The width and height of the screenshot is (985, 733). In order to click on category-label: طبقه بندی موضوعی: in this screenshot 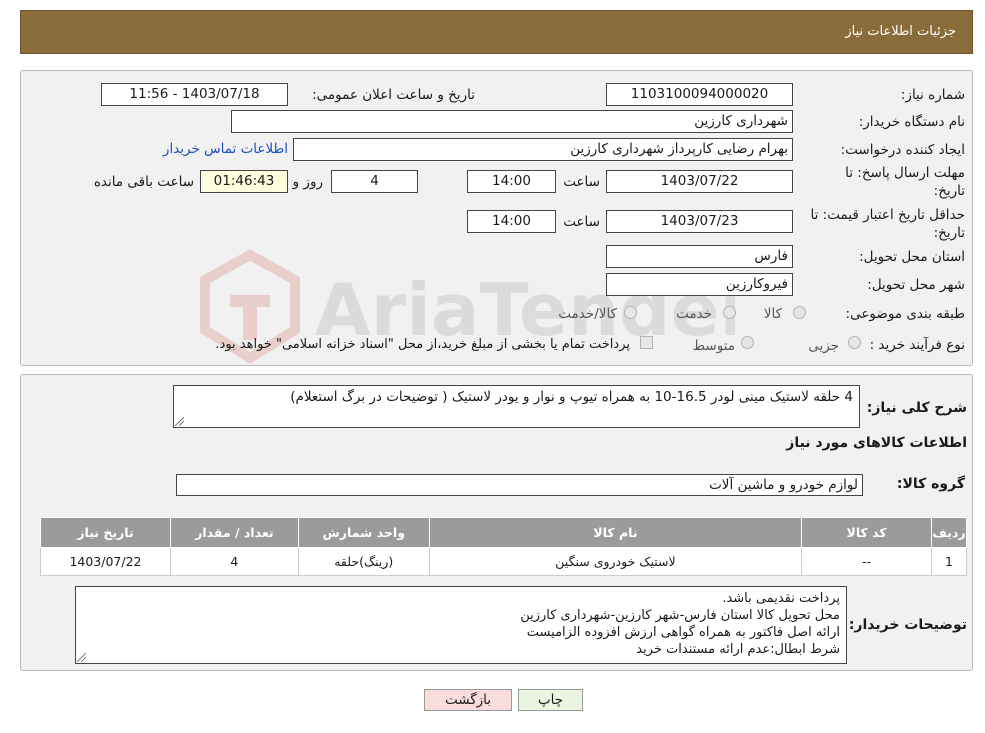, I will do `click(905, 314)`.